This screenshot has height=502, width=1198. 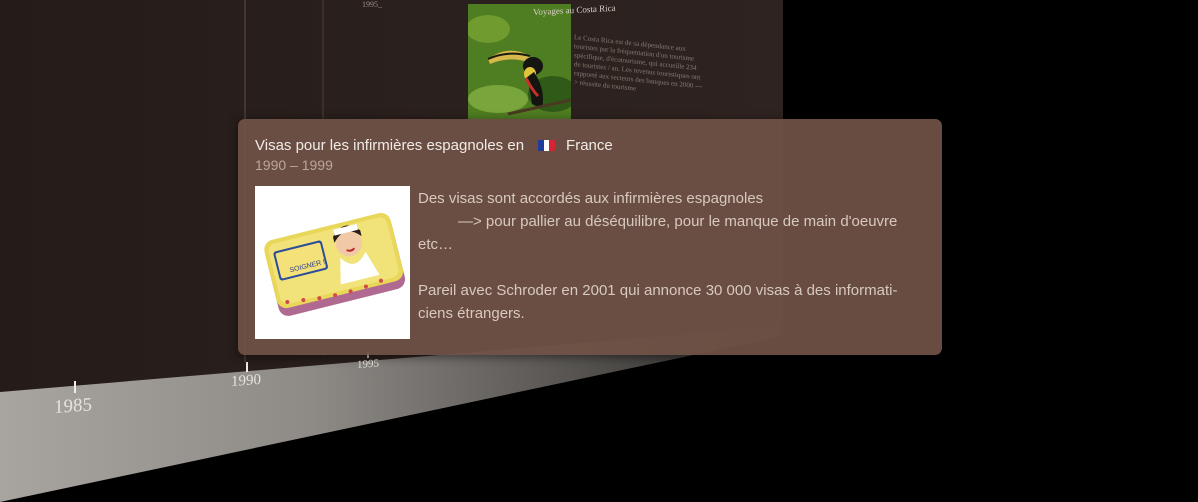 I want to click on description-line: ciens étrangers., so click(x=471, y=313).